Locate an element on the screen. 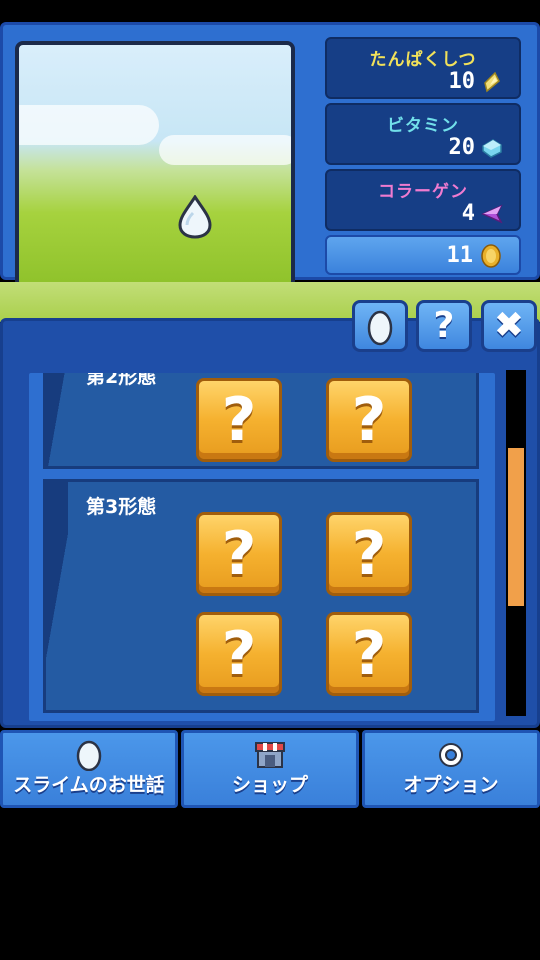 The image size is (540, 960). coin-value: 11 is located at coordinates (460, 255).